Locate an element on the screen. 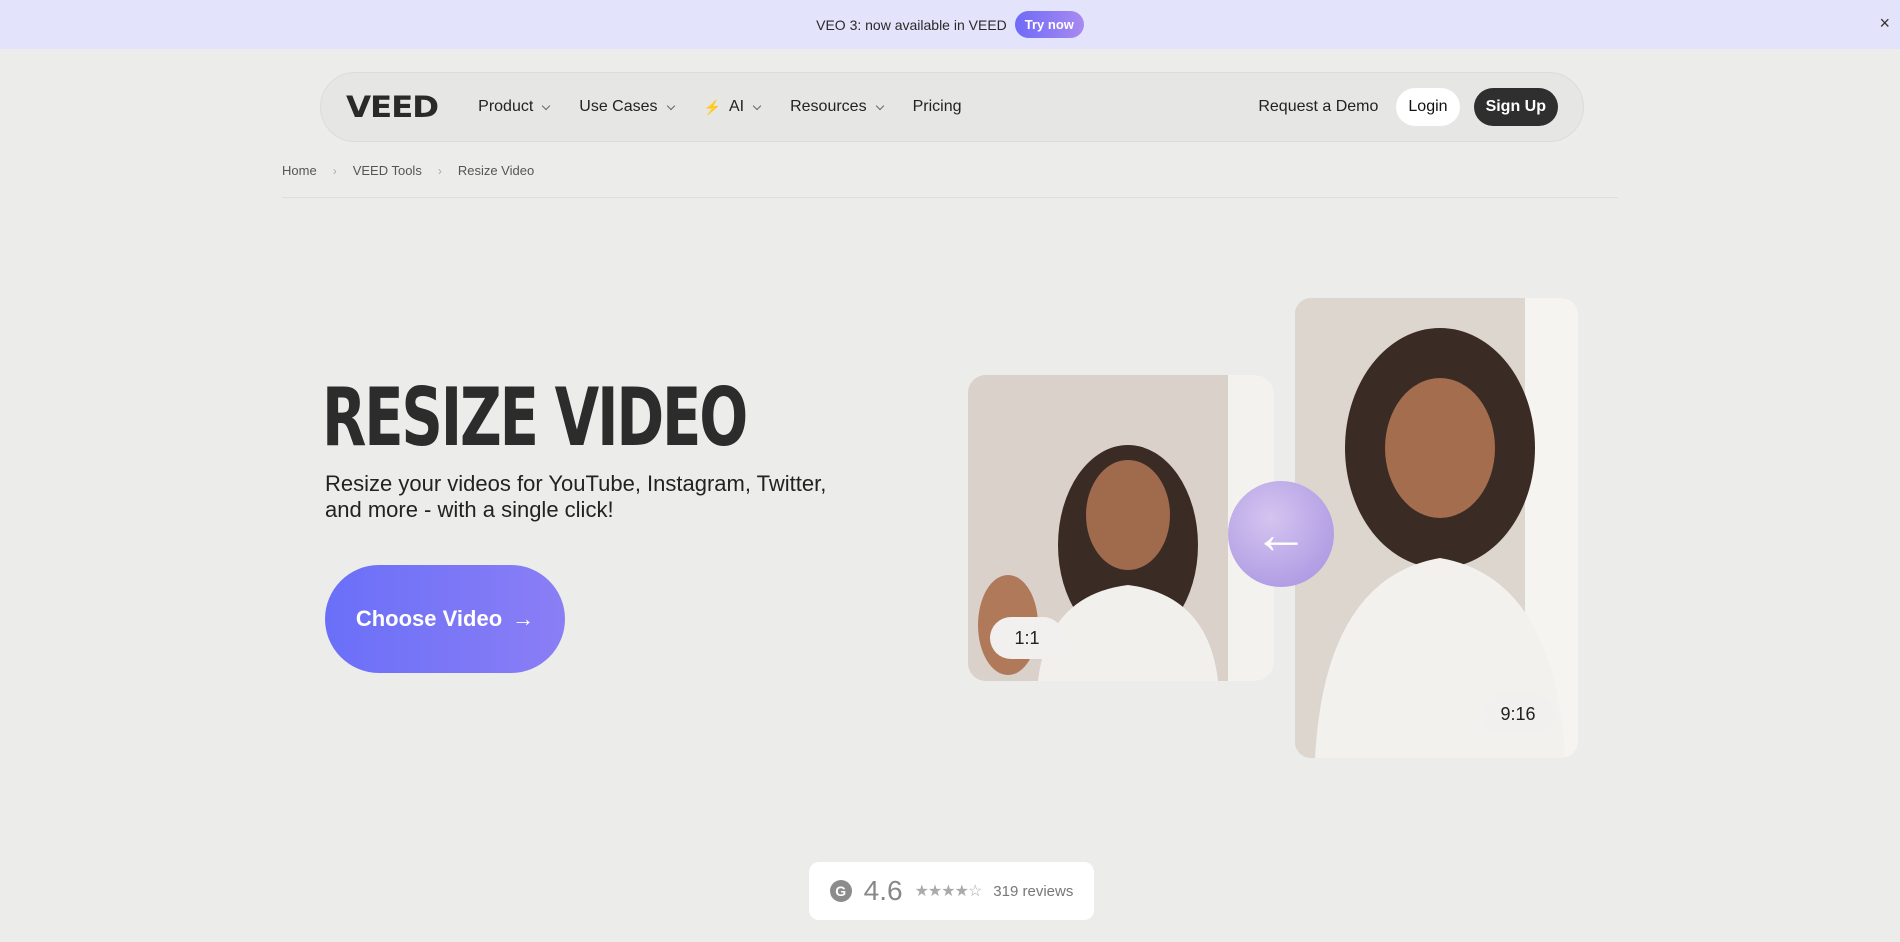  nav-item-label: Product is located at coordinates (505, 107).